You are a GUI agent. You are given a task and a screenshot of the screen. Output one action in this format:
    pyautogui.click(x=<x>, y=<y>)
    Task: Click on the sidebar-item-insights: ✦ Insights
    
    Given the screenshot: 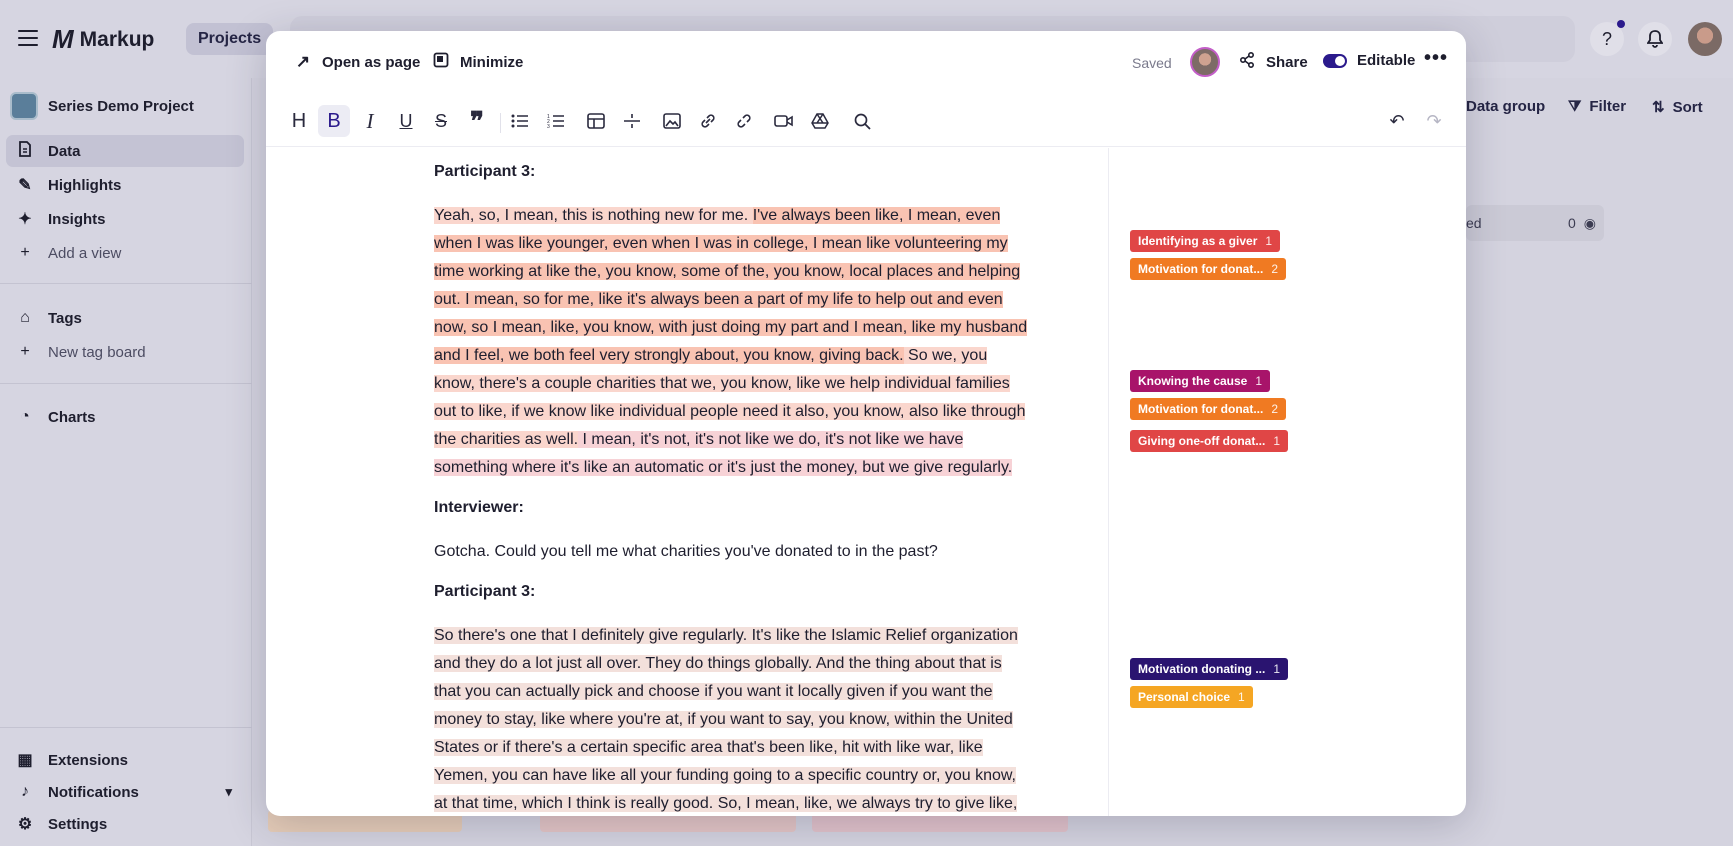 What is the action you would take?
    pyautogui.click(x=125, y=219)
    